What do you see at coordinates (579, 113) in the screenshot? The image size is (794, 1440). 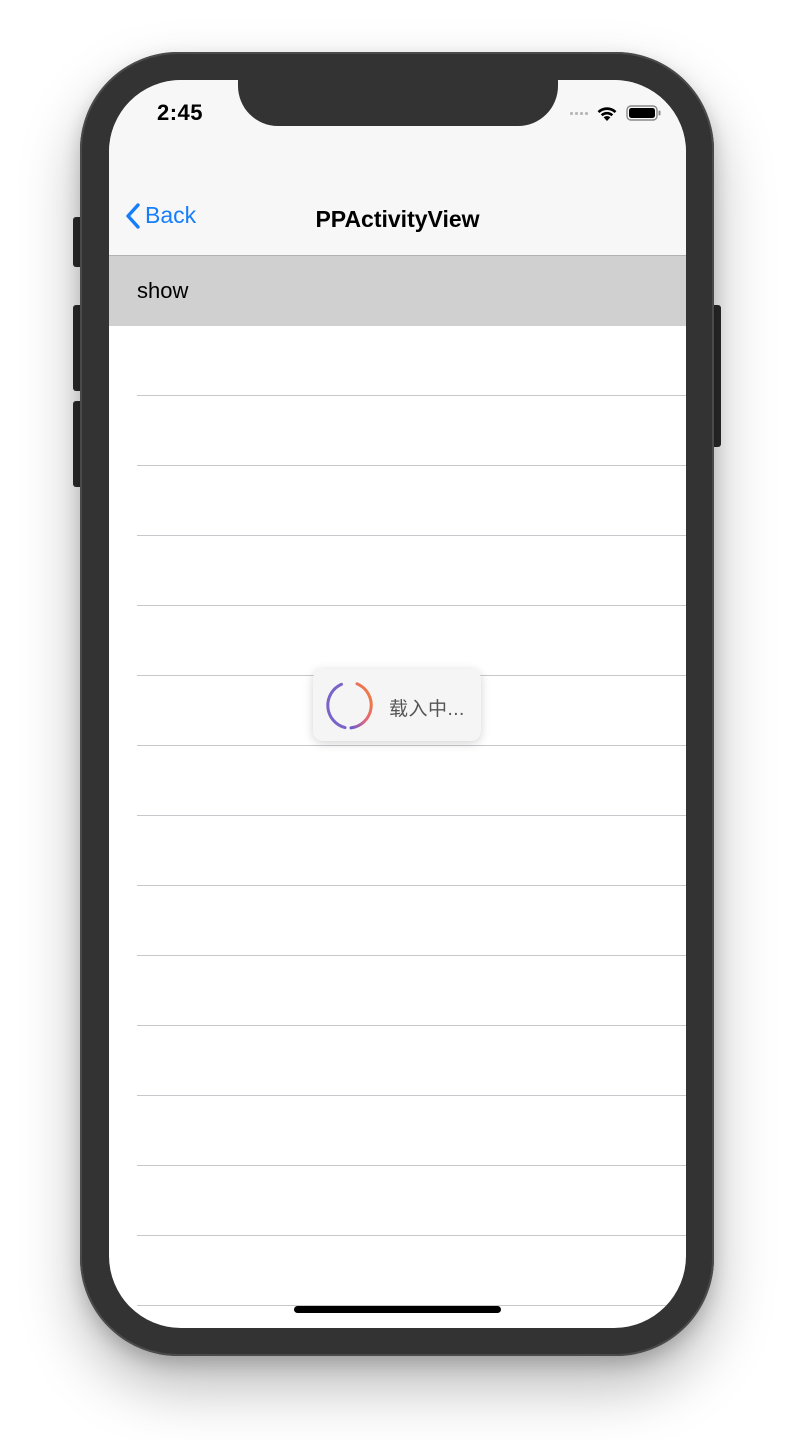 I see `signal-icon` at bounding box center [579, 113].